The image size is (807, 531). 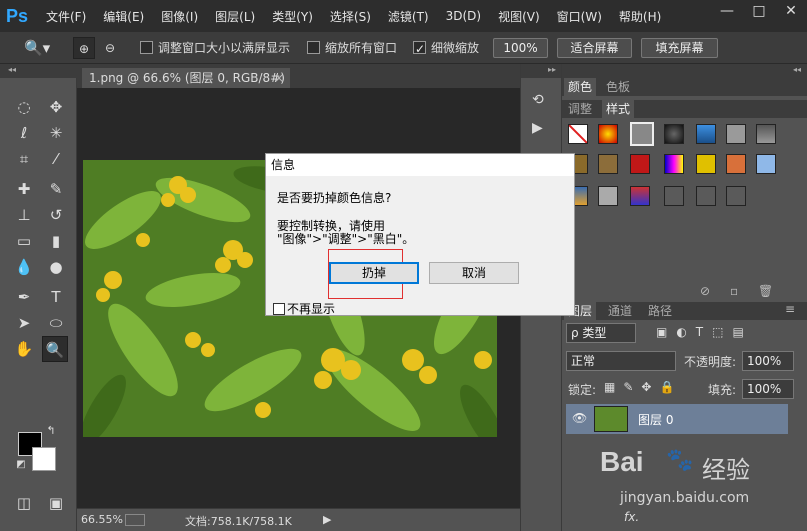 I want to click on zoom-in-icon: ⊕, so click(x=84, y=48).